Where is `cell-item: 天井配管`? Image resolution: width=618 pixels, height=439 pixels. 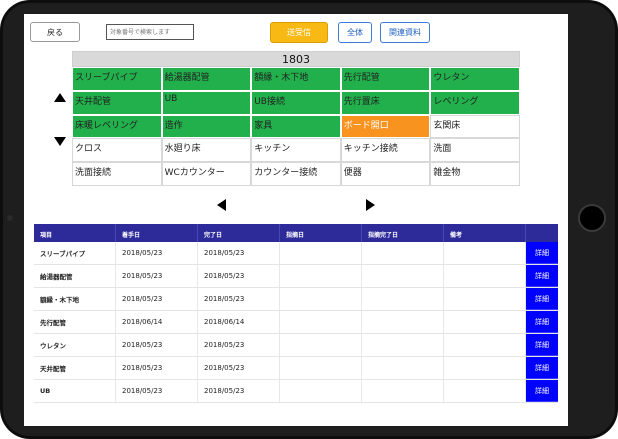 cell-item: 天井配管 is located at coordinates (75, 368).